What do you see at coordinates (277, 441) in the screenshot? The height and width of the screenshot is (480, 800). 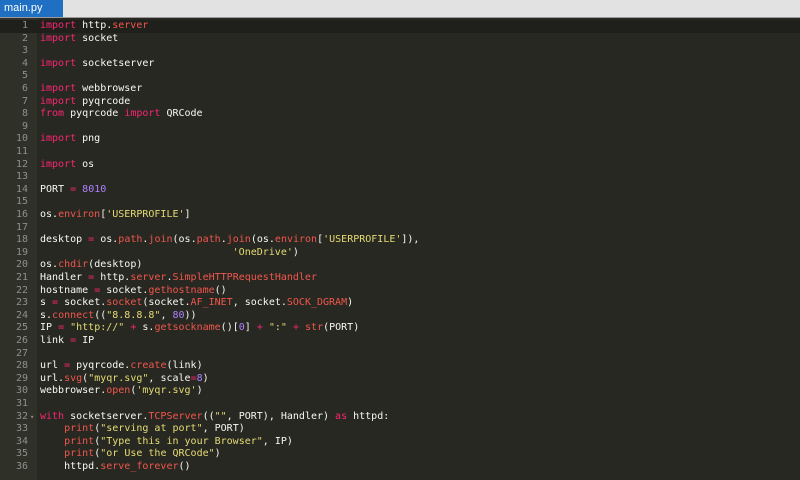 I see `code-token: , IP)` at bounding box center [277, 441].